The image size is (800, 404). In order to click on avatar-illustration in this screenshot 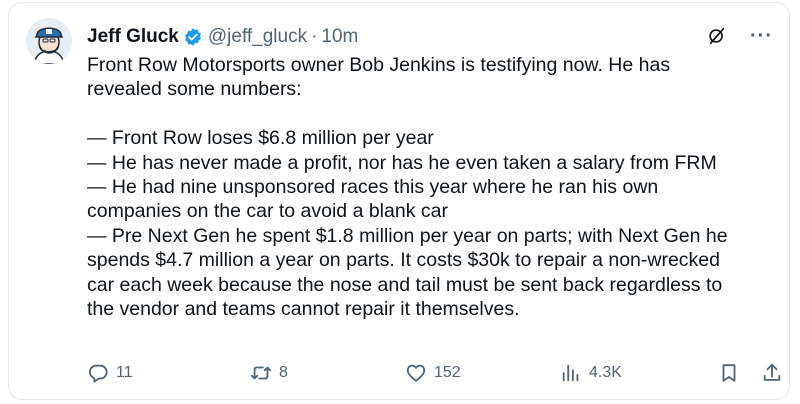, I will do `click(49, 41)`.